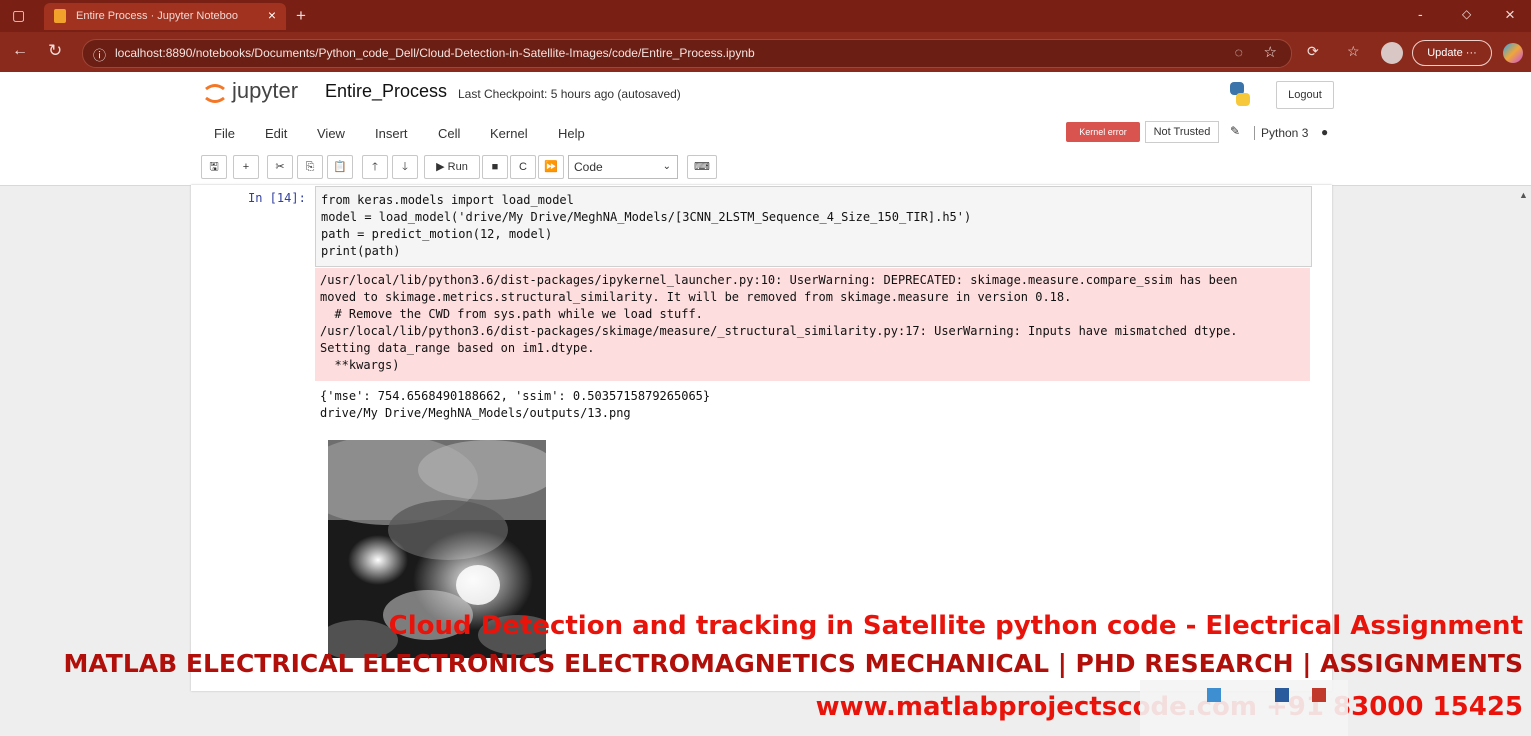 This screenshot has width=1531, height=736. What do you see at coordinates (224, 133) in the screenshot?
I see `menu-file: File` at bounding box center [224, 133].